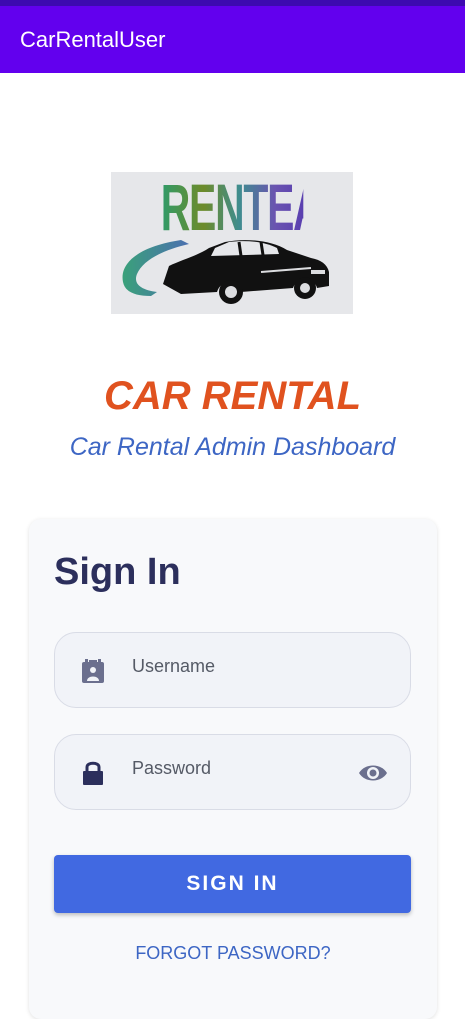  What do you see at coordinates (93, 773) in the screenshot?
I see `lock-icon` at bounding box center [93, 773].